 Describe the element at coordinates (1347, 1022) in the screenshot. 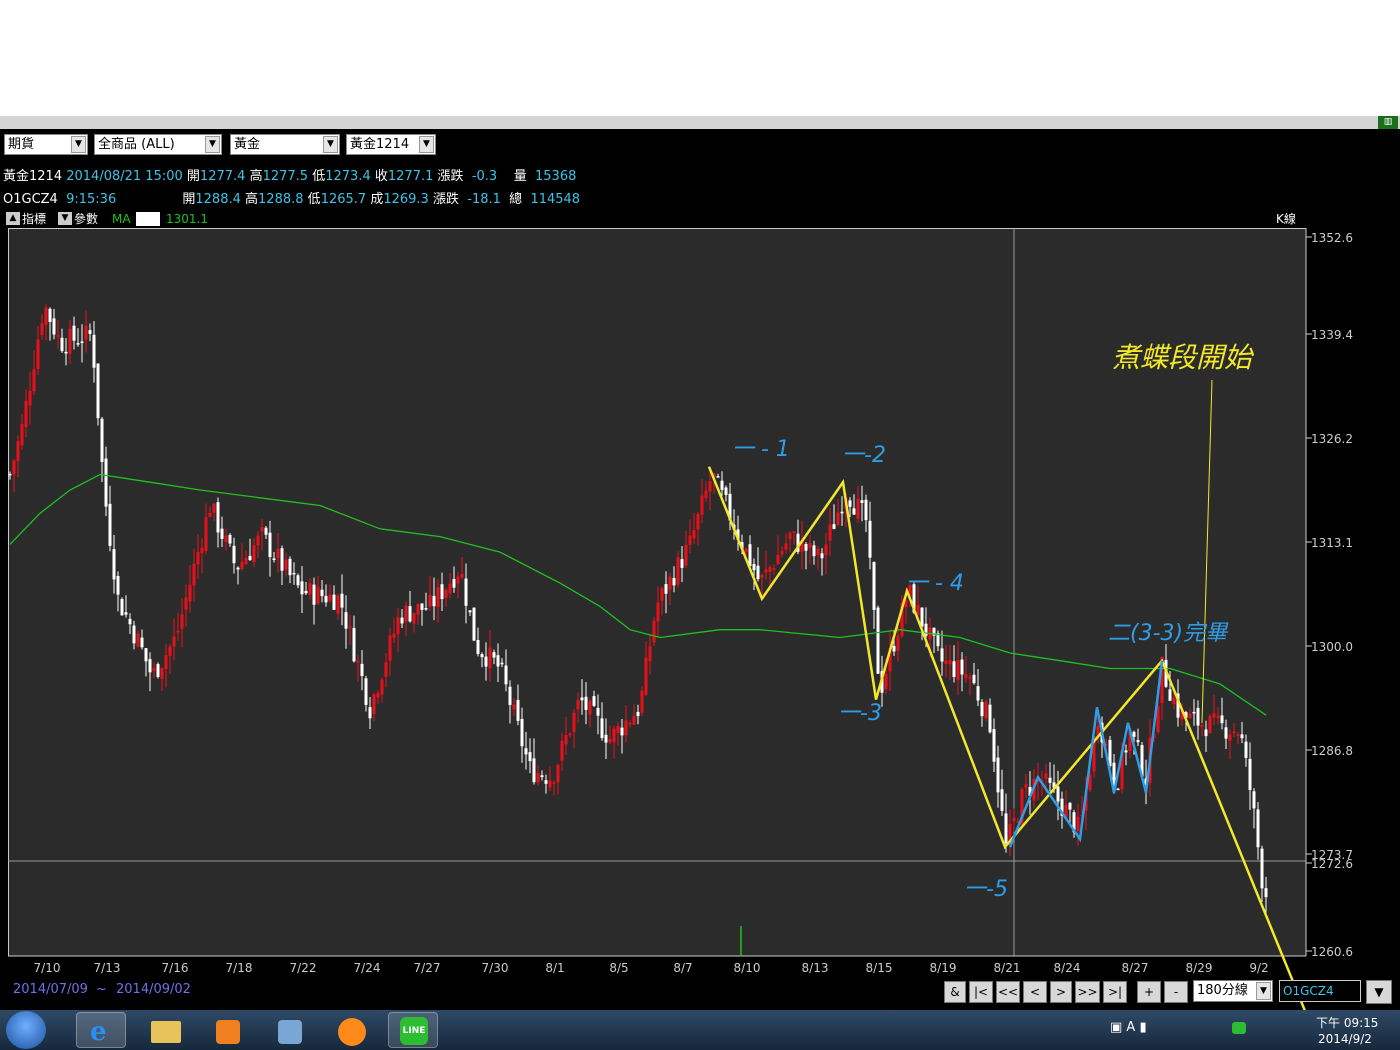

I see `clock-time: 下午 09:15` at that location.